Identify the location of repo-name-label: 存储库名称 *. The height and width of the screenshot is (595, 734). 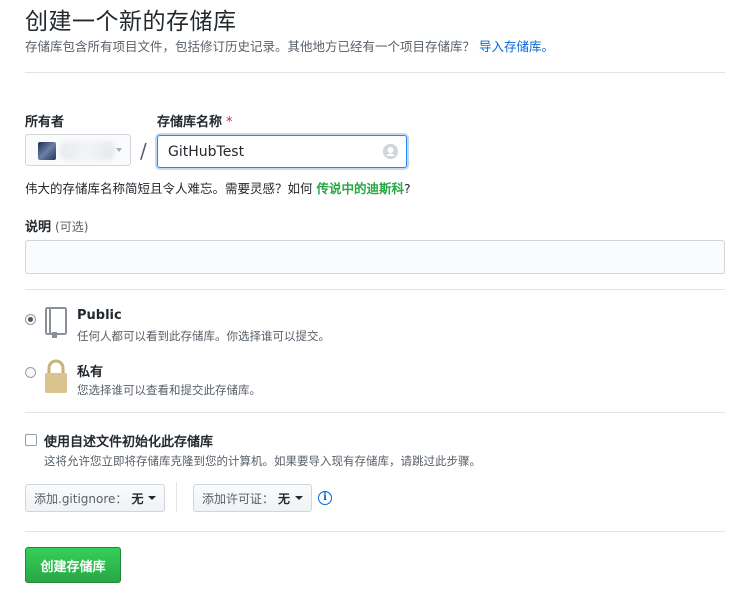
(195, 120).